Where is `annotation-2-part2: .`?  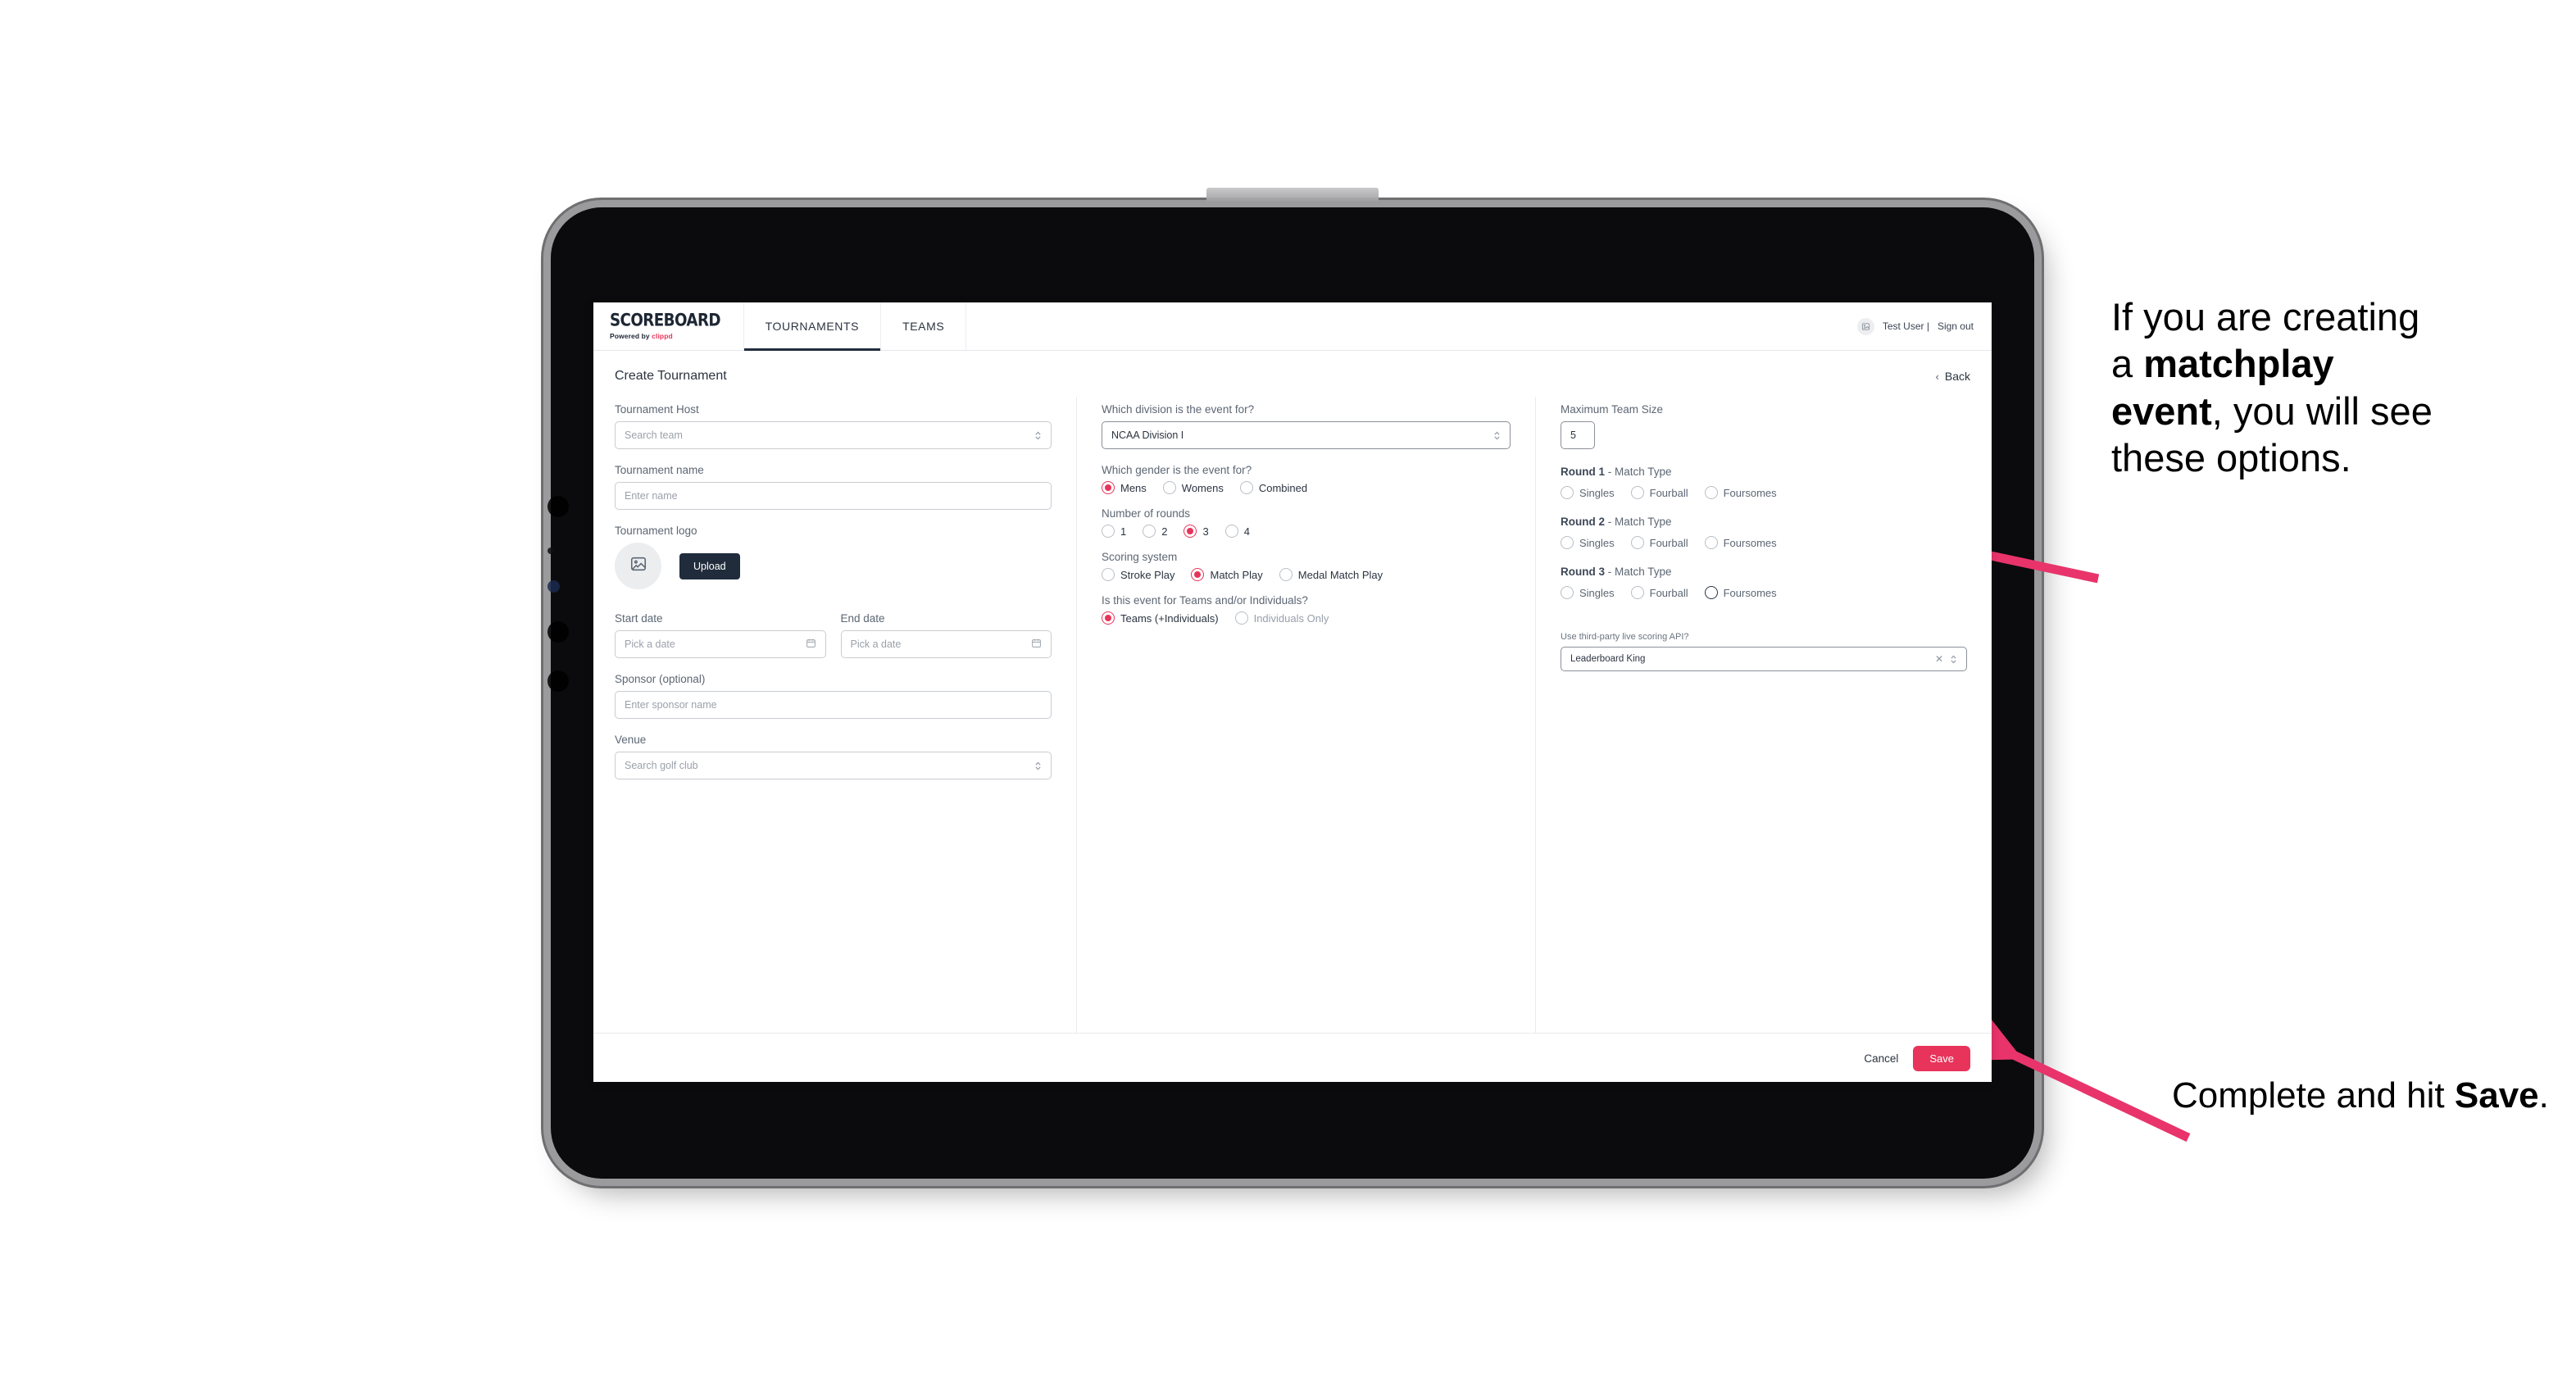
annotation-2-part2: . is located at coordinates (2543, 1095).